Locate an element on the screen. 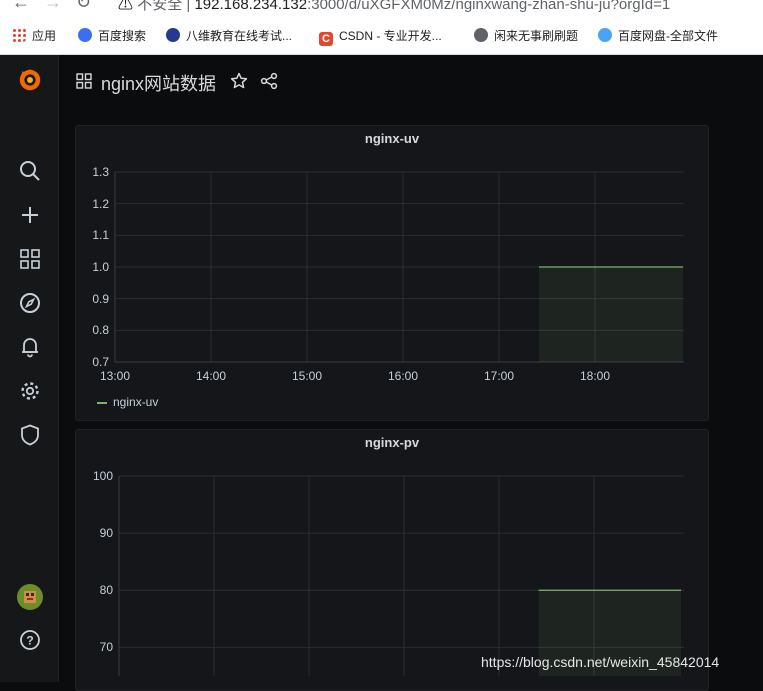 This screenshot has width=763, height=691. dashboard-title: nginx网站数据 is located at coordinates (158, 83).